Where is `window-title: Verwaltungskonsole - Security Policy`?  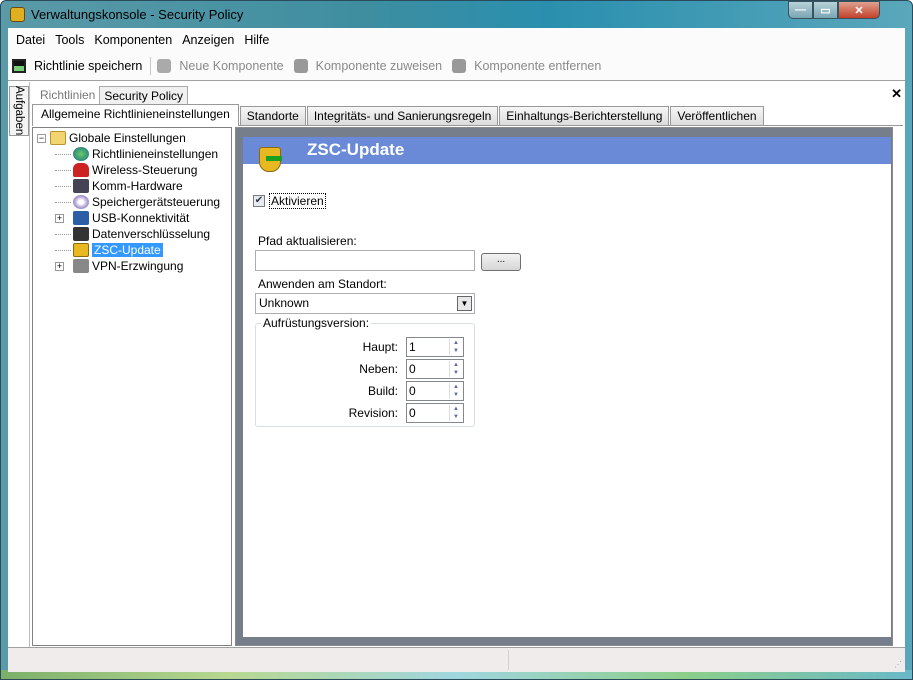
window-title: Verwaltungskonsole - Security Policy is located at coordinates (137, 14).